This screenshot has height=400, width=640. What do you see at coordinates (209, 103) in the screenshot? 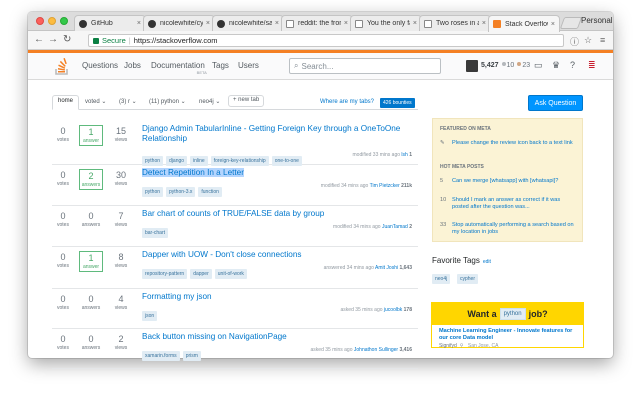
I see `tab-neo4j: neo4j ⌄` at bounding box center [209, 103].